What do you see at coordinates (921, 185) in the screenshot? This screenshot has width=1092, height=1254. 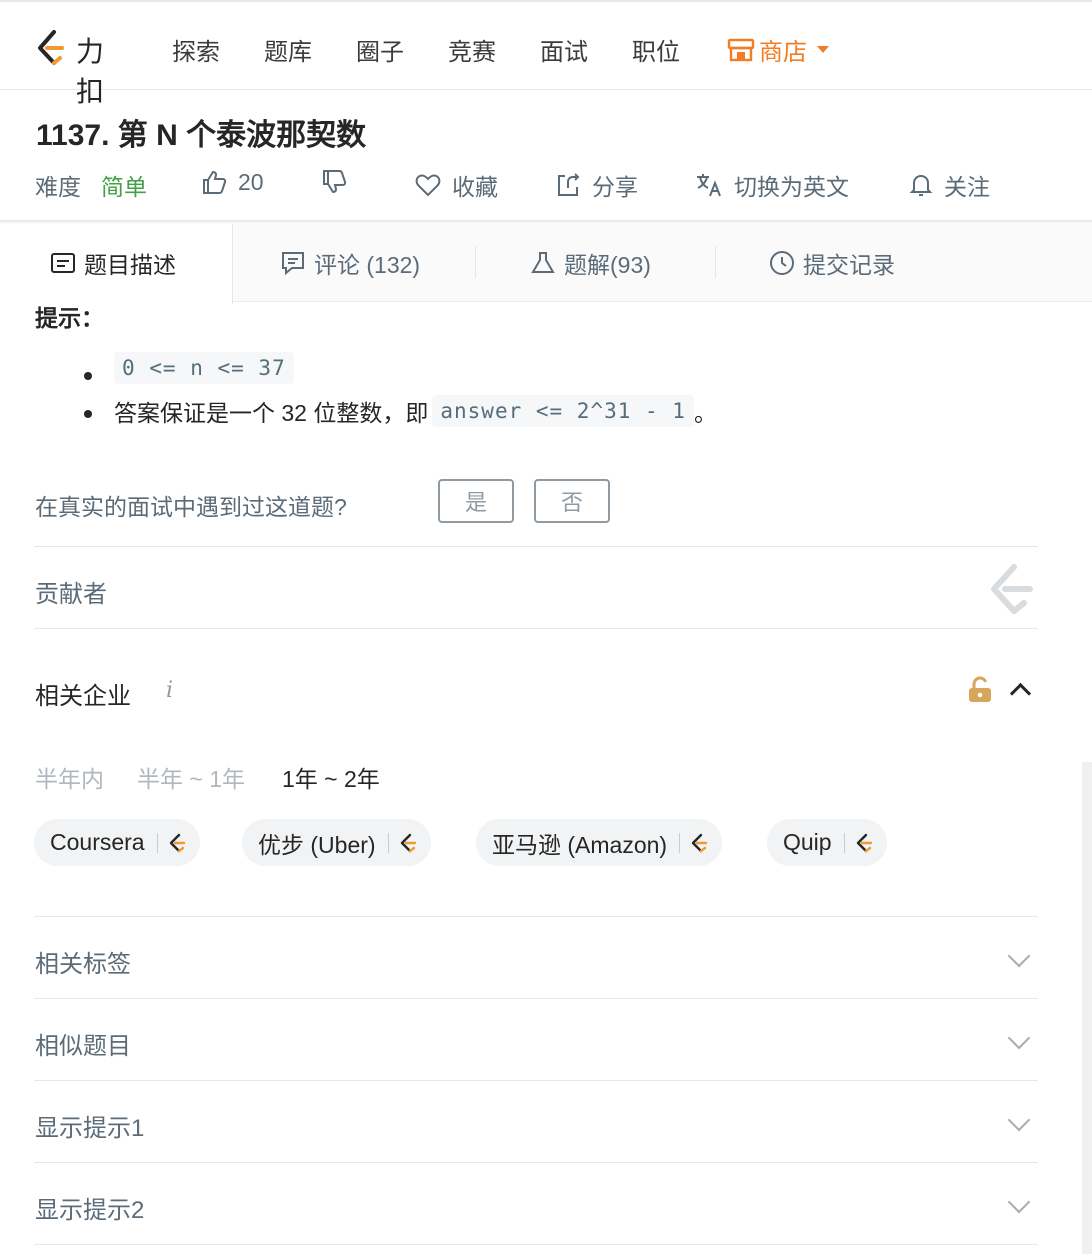 I see `bell-icon` at bounding box center [921, 185].